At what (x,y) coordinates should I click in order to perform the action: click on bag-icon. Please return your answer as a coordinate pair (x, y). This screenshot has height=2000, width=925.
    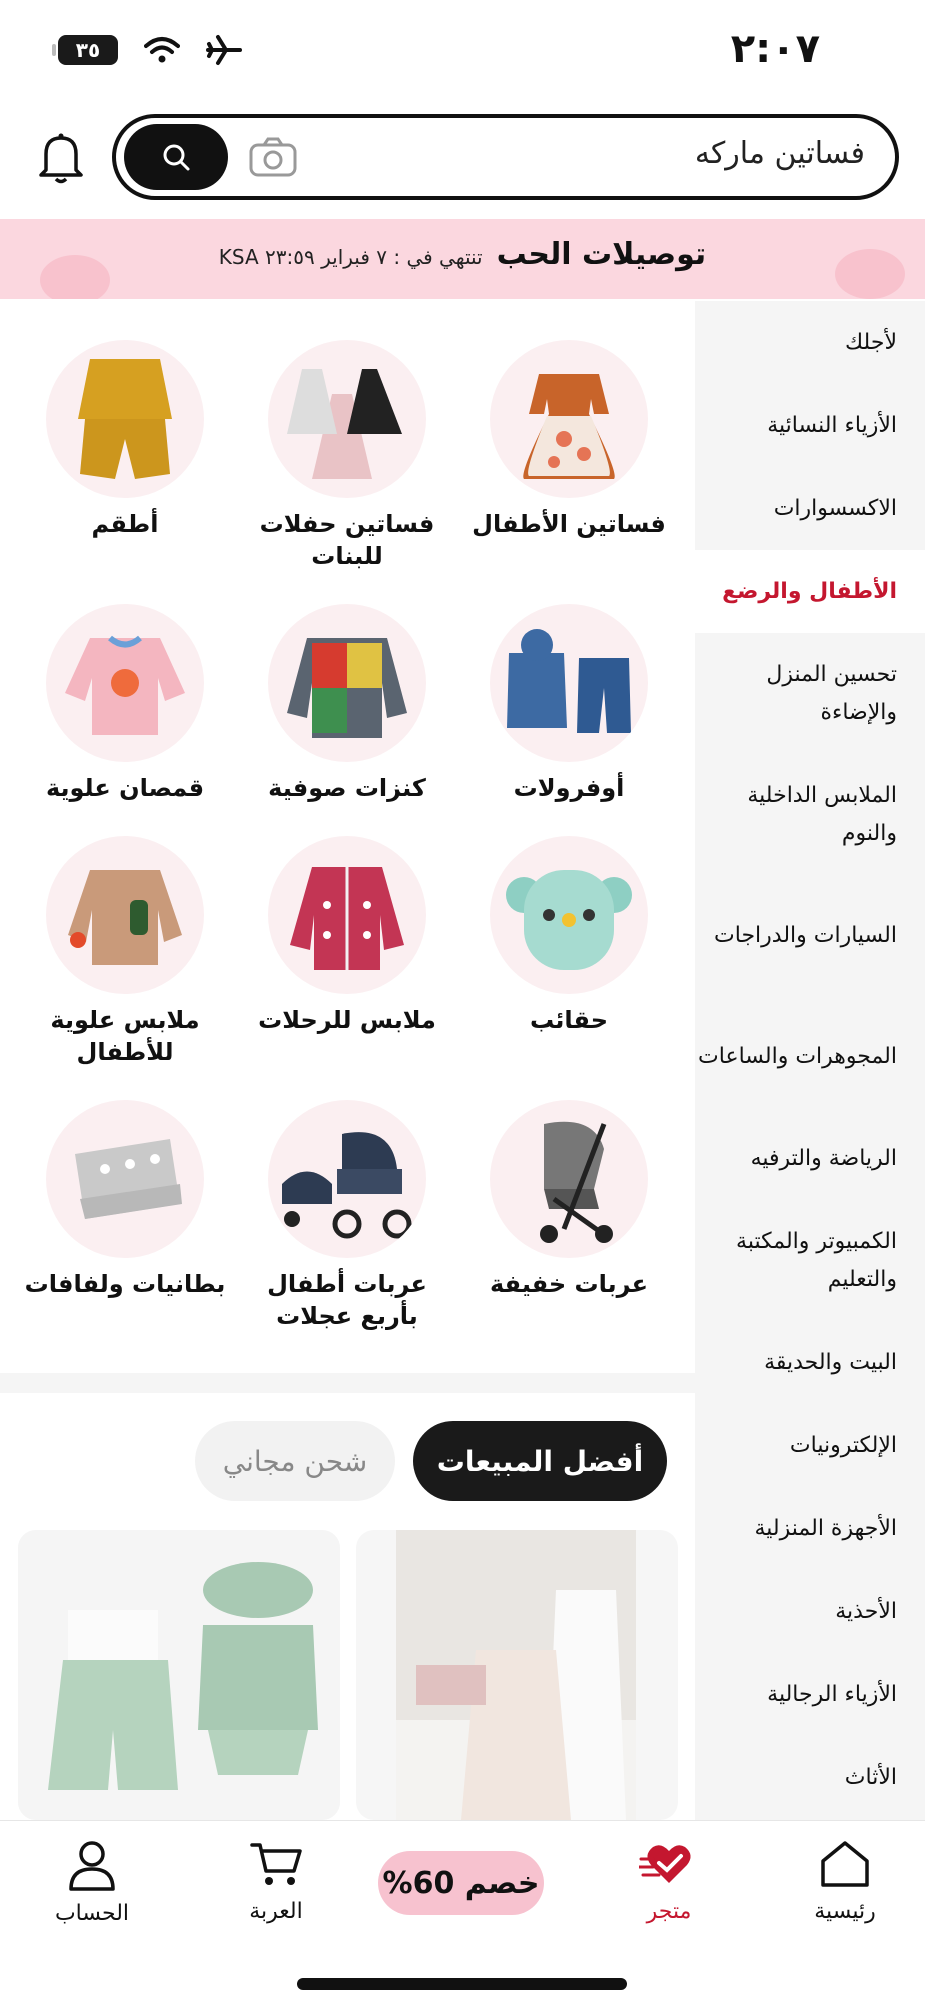
    Looking at the image, I should click on (569, 915).